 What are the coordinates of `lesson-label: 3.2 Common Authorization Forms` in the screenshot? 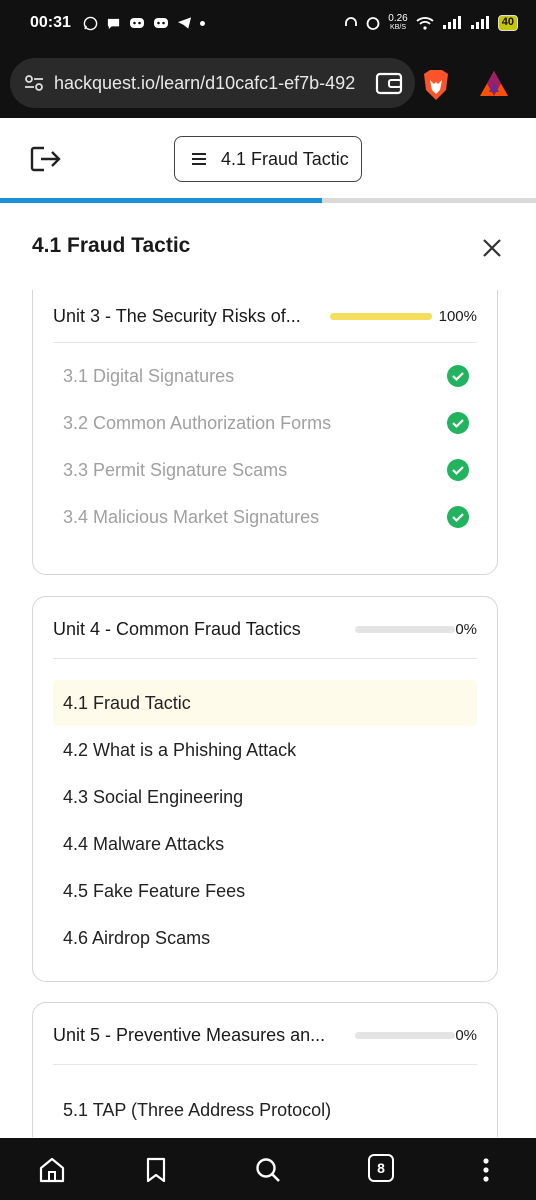 It's located at (197, 422).